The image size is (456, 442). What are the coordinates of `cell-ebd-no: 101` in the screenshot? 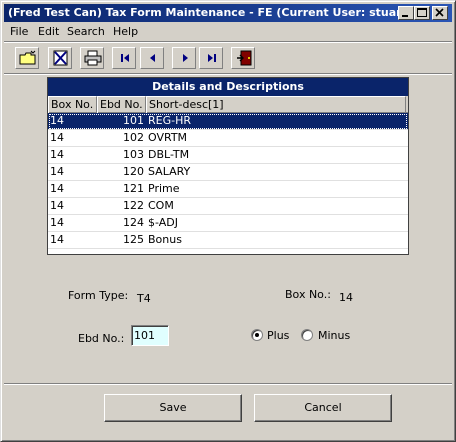 It's located at (133, 120).